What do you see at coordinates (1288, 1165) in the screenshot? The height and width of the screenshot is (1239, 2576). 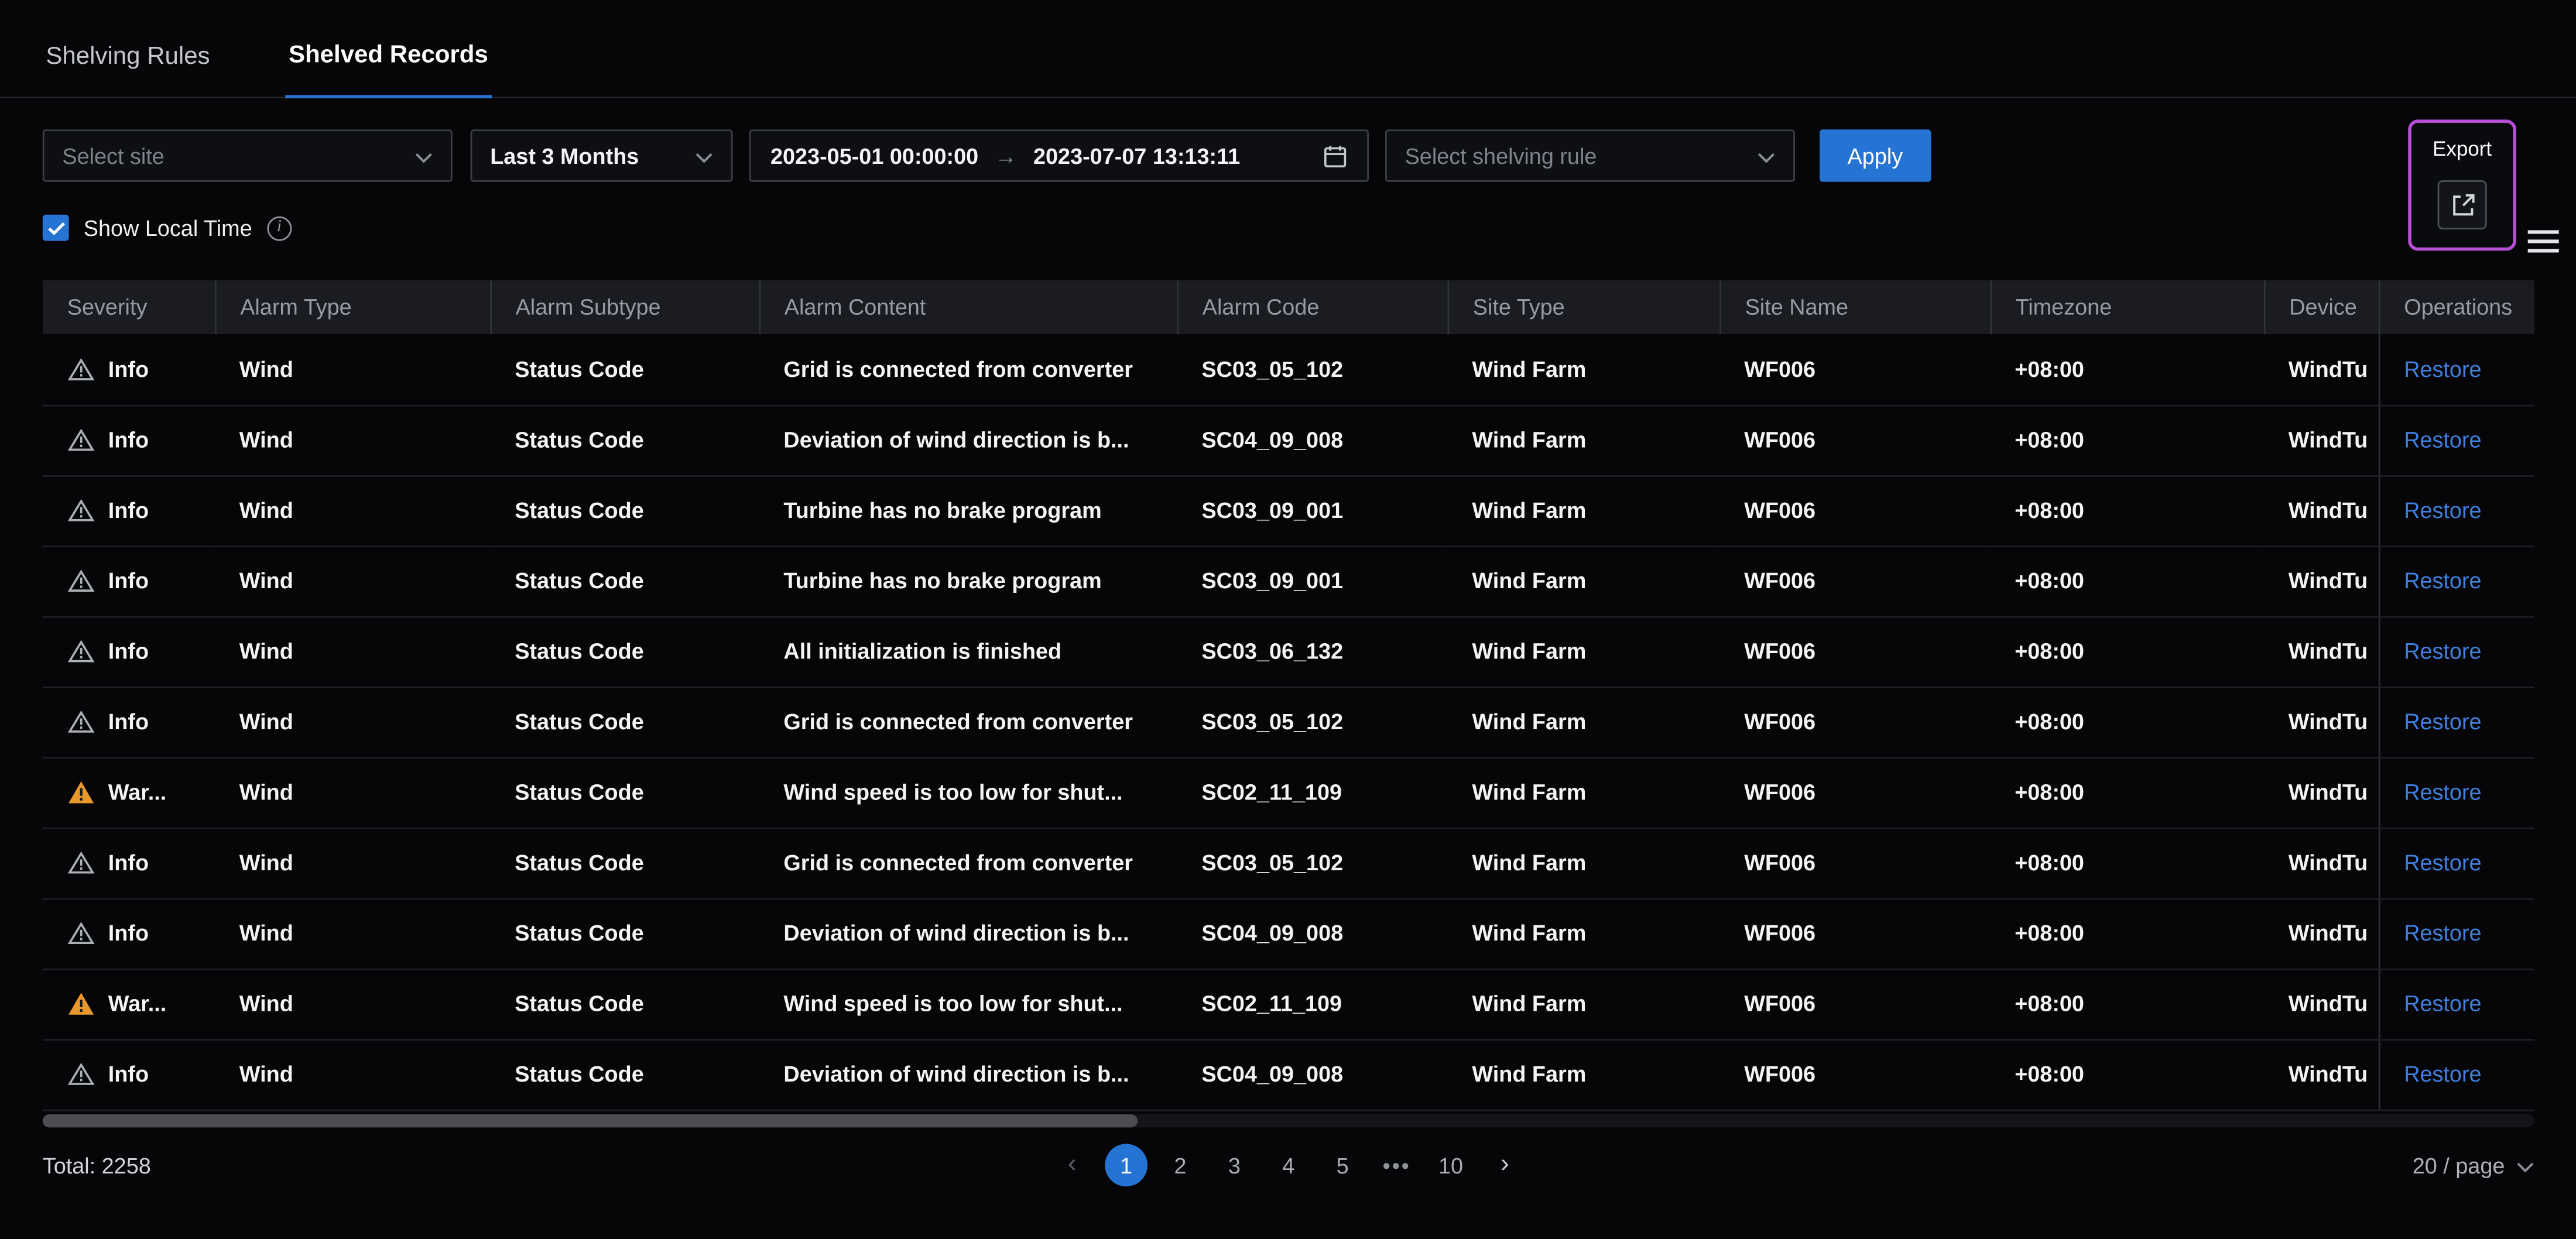 I see `pagination-page-4: 4` at bounding box center [1288, 1165].